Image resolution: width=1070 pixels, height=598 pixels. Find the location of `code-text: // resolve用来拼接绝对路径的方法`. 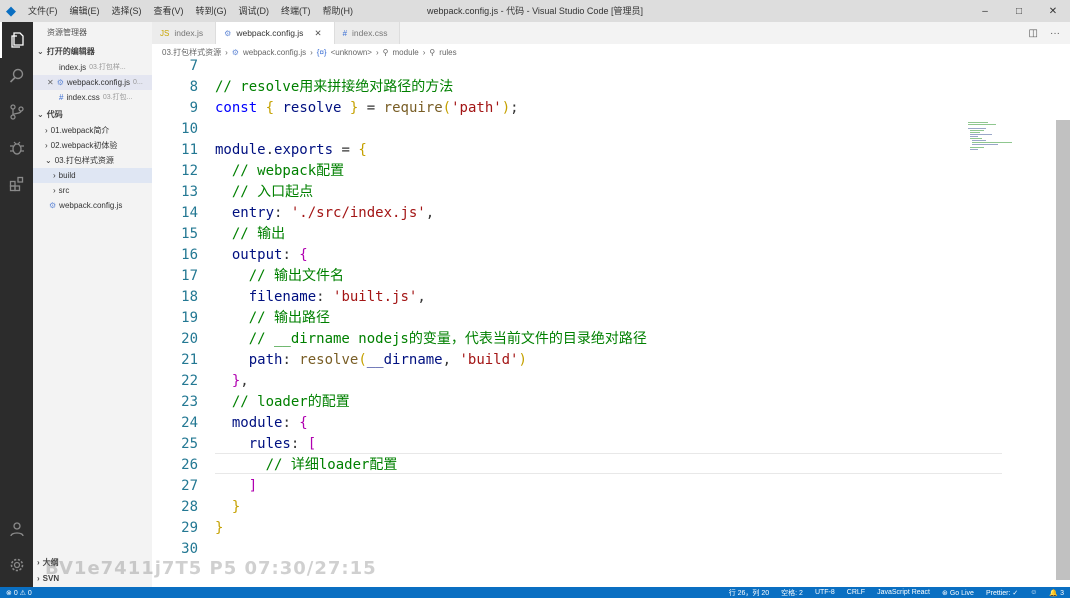

code-text: // resolve用来拼接绝对路径的方法 is located at coordinates (334, 87).